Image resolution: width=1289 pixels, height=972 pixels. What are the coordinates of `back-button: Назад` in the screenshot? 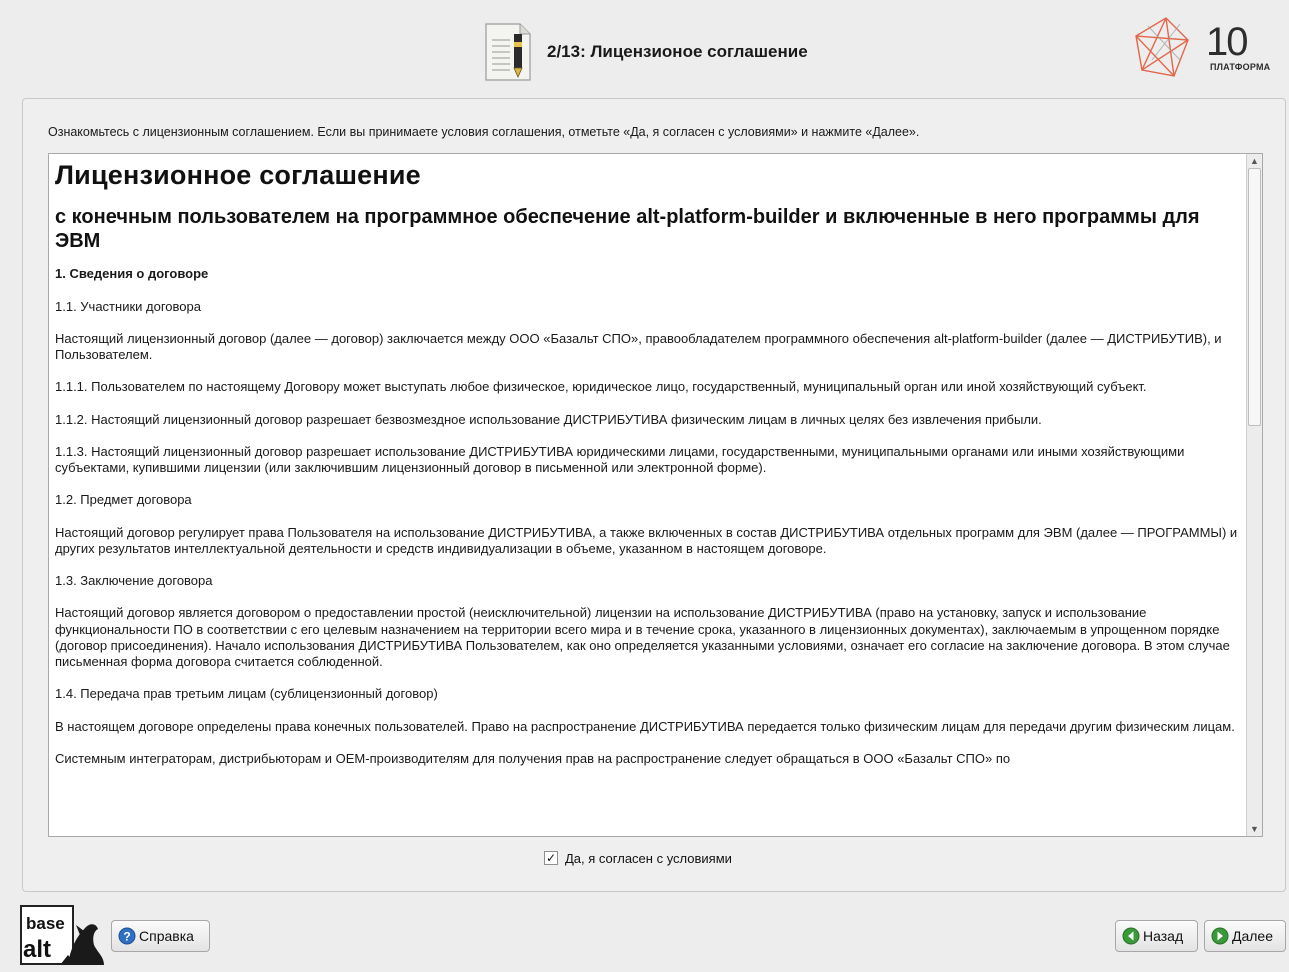 It's located at (1156, 936).